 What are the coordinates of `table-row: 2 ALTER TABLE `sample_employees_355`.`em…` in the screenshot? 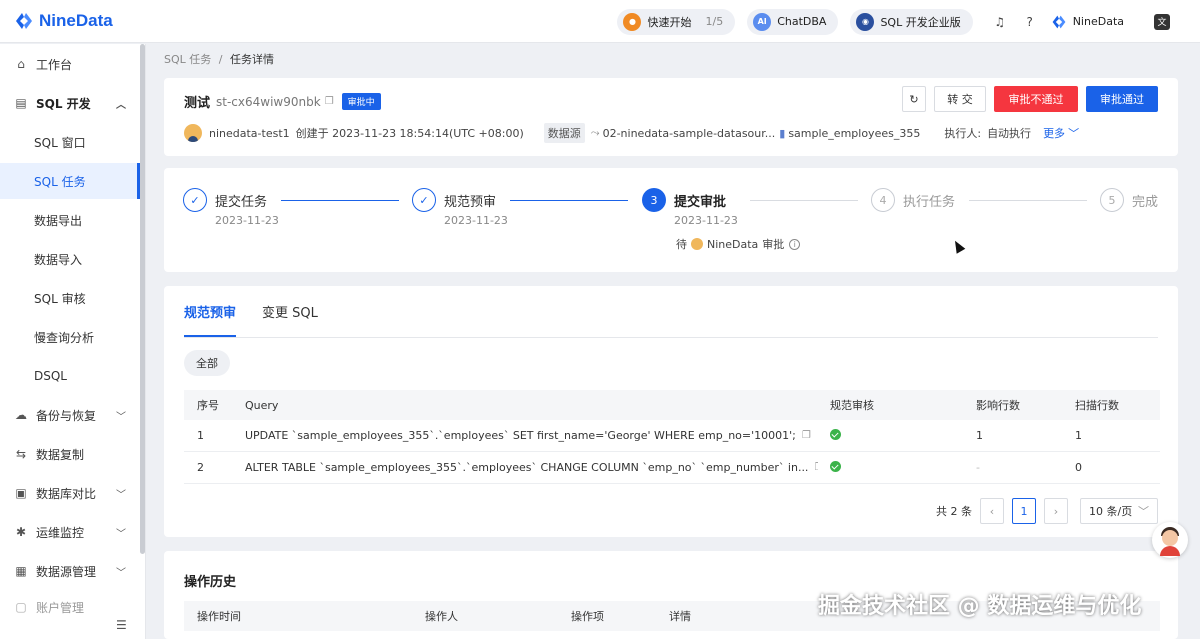 It's located at (672, 468).